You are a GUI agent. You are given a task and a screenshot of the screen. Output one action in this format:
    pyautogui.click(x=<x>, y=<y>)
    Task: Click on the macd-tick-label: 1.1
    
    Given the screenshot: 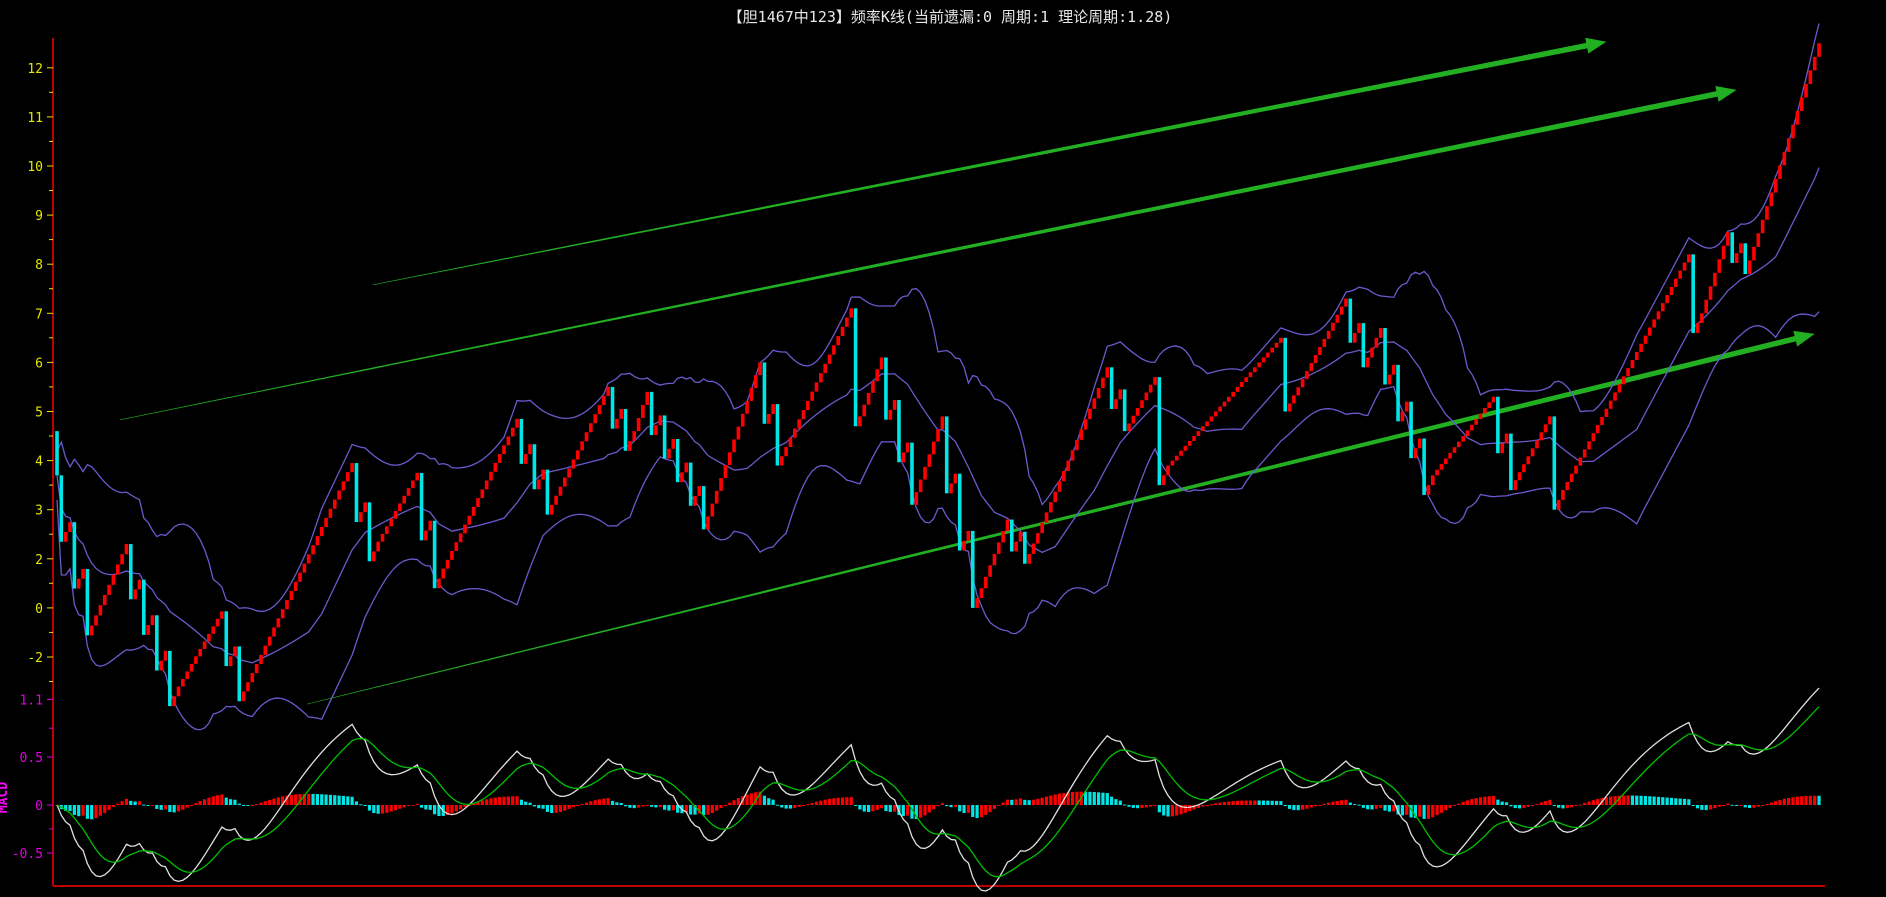 What is the action you would take?
    pyautogui.click(x=31, y=700)
    